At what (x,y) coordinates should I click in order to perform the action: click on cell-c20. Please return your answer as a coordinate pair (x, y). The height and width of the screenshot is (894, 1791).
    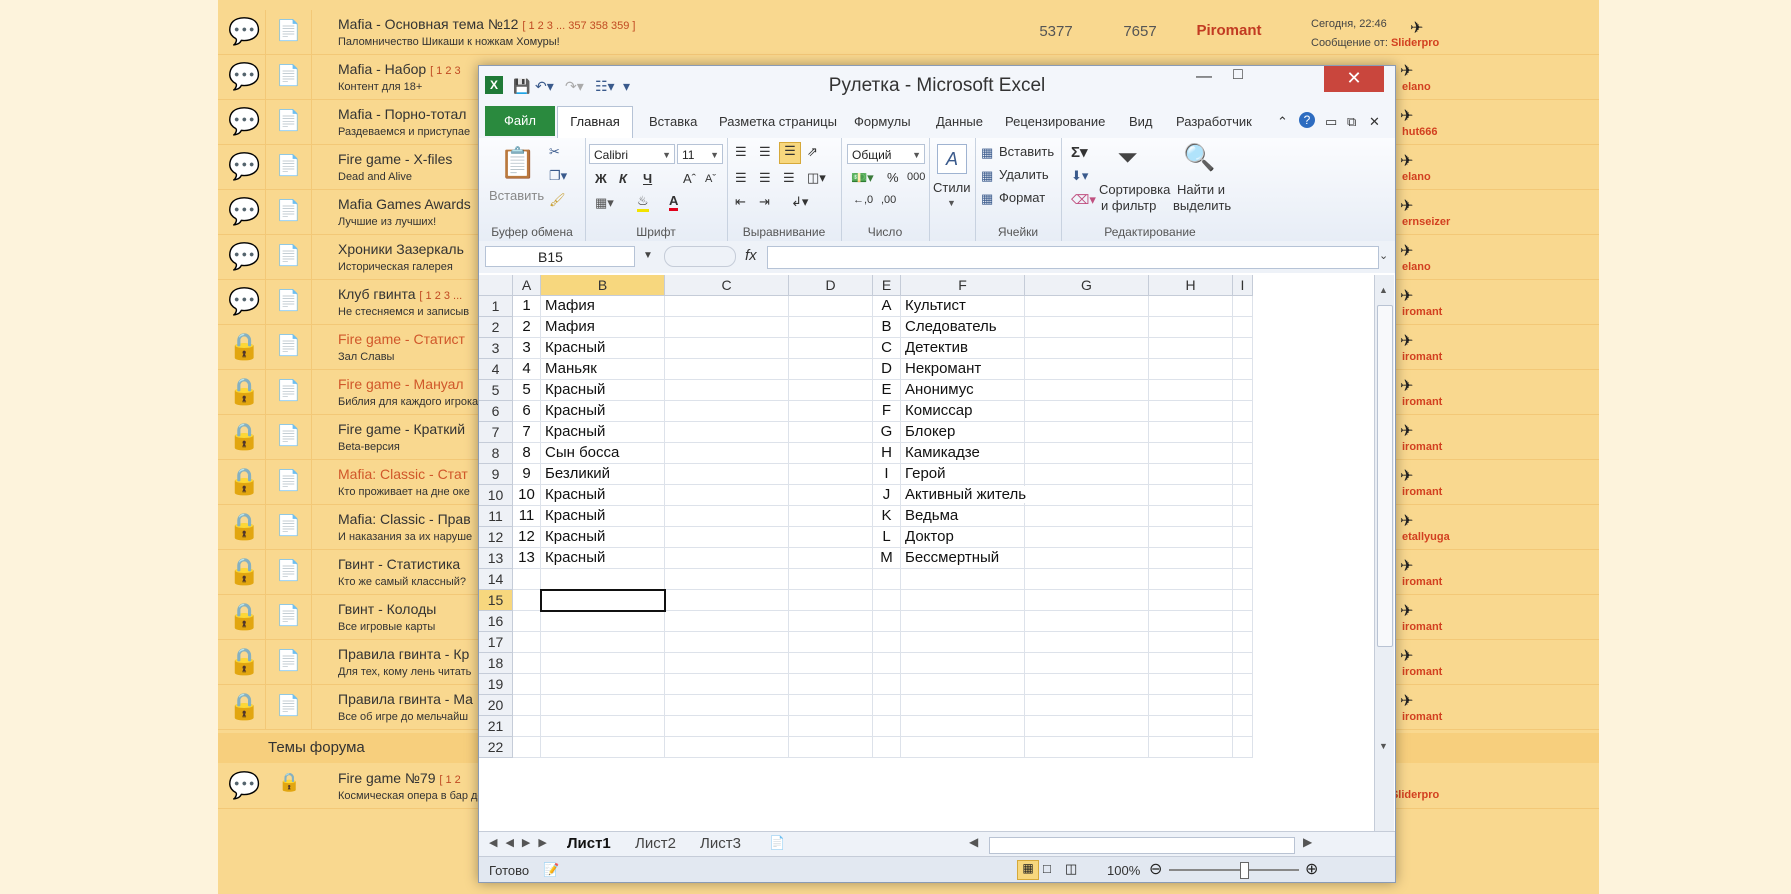
    Looking at the image, I should click on (727, 705).